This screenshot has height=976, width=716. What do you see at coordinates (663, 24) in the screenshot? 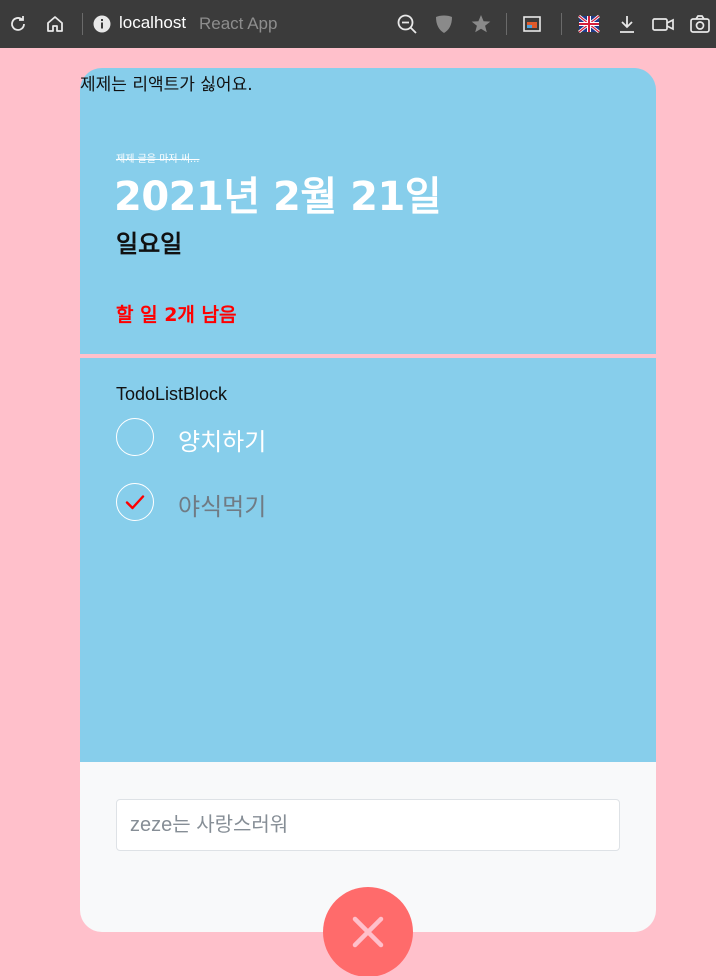
I see `camera-icon` at bounding box center [663, 24].